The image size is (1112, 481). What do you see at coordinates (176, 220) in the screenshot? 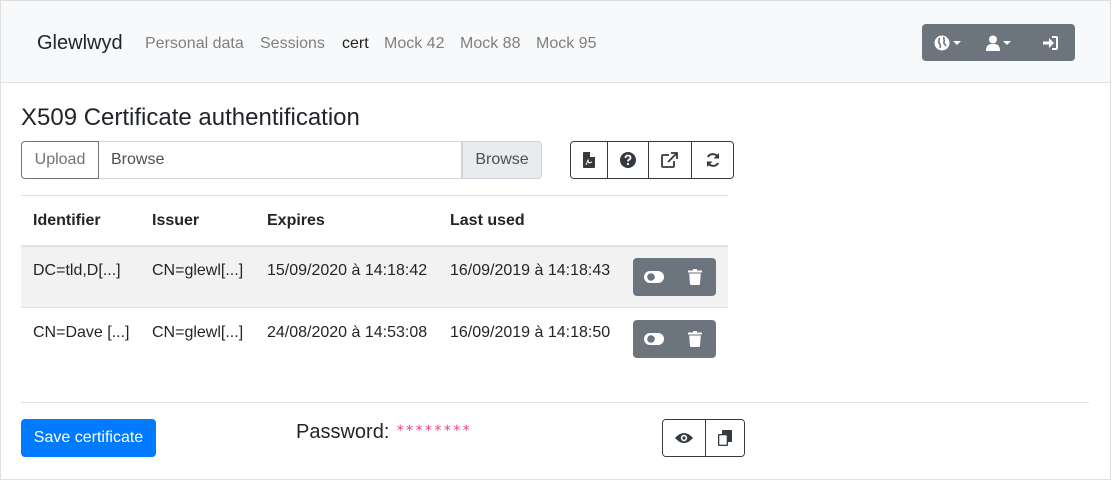
I see `column-header-issuer: Issuer` at bounding box center [176, 220].